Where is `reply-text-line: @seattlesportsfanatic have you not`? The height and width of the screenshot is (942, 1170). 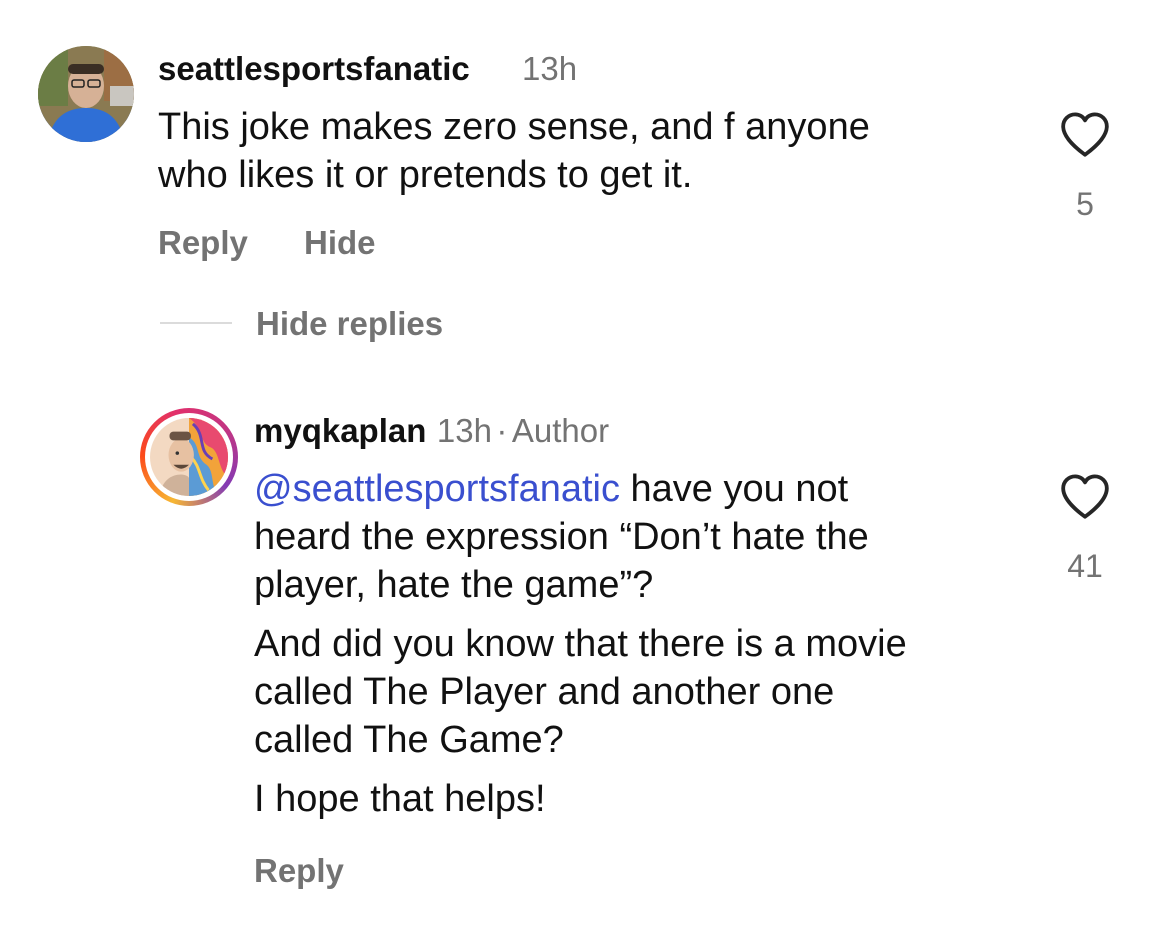 reply-text-line: @seattlesportsfanatic have you not is located at coordinates (649, 489).